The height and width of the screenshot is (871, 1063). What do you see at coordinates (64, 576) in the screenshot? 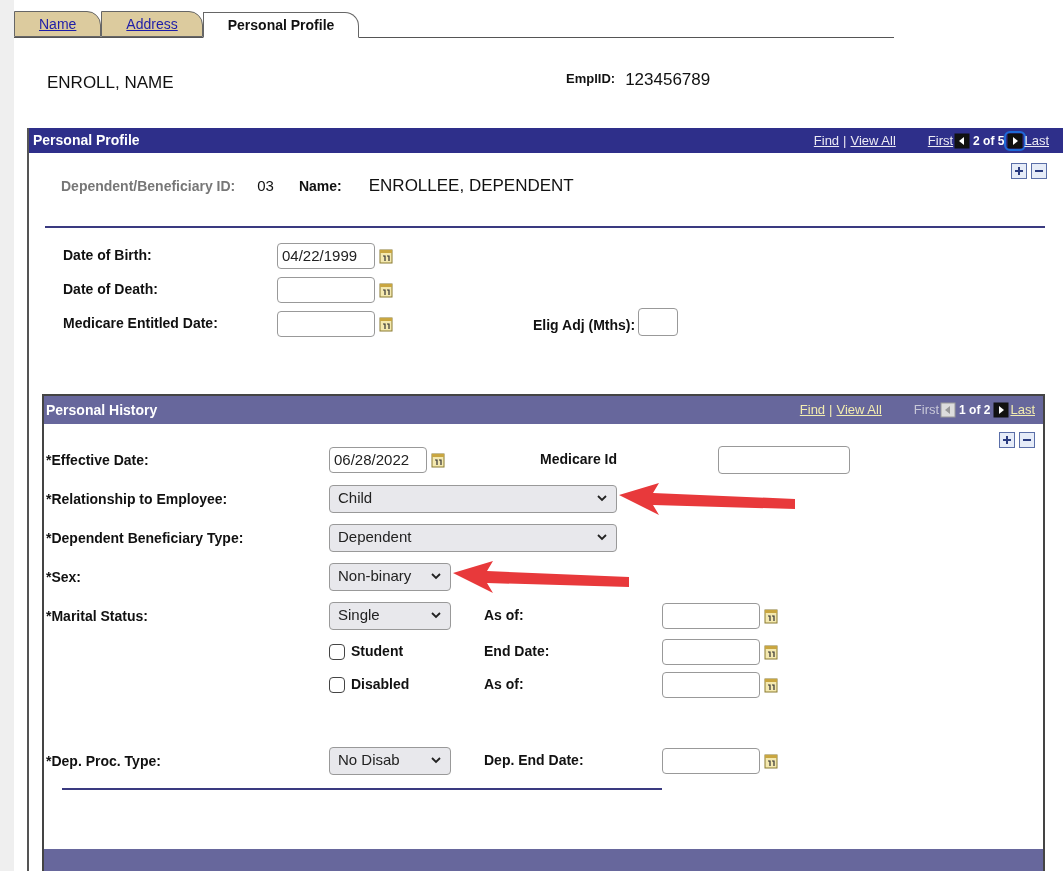
I see `field-label: *Sex:` at bounding box center [64, 576].